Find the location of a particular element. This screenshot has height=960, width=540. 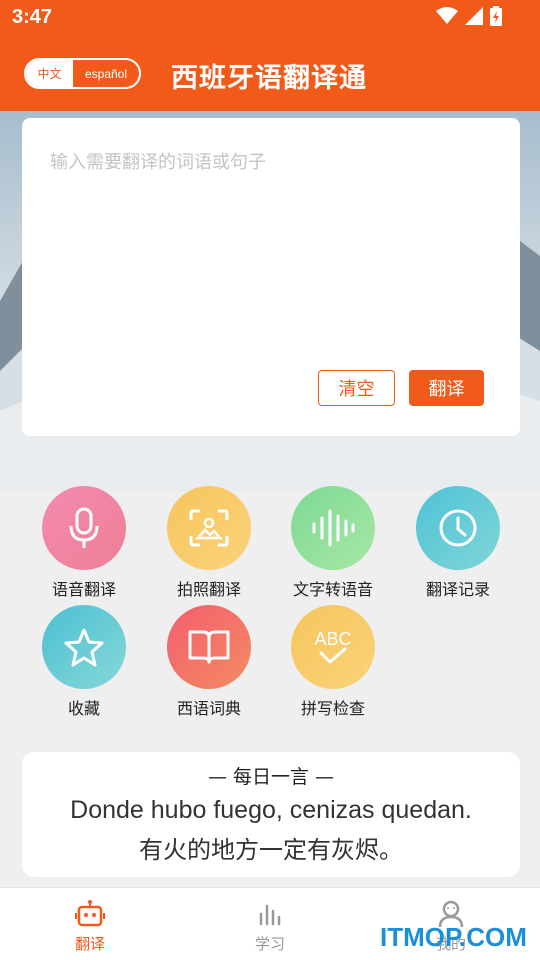

feature-photo-translate: 拍照翻译 is located at coordinates (209, 543).